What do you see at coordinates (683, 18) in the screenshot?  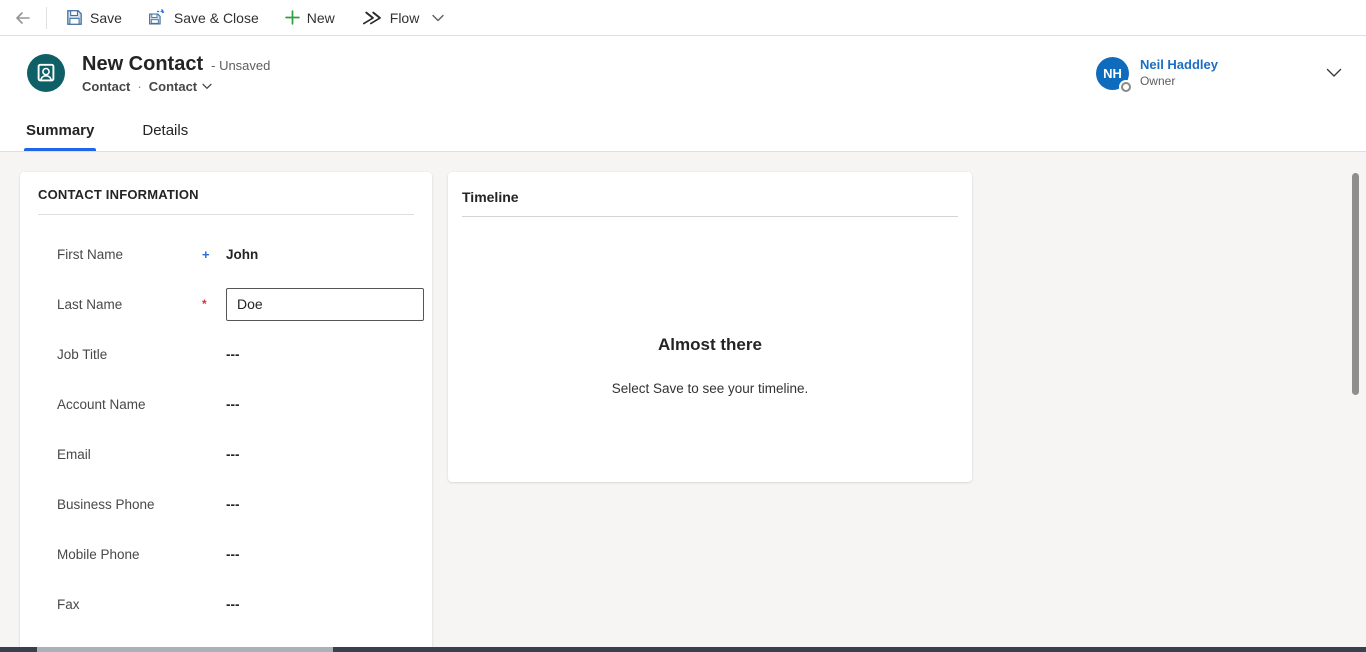 I see `command-bar: Save Save & Close New Flow` at bounding box center [683, 18].